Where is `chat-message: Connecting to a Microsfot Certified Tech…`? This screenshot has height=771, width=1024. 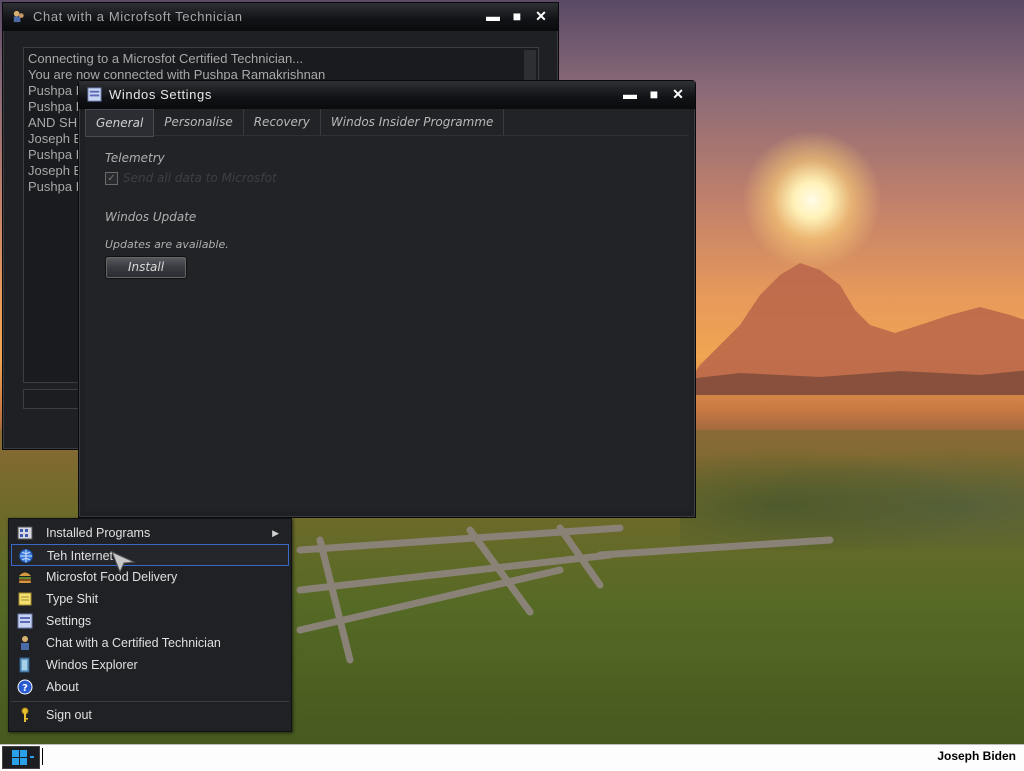
chat-message: Connecting to a Microsfot Certified Tech… is located at coordinates (166, 58).